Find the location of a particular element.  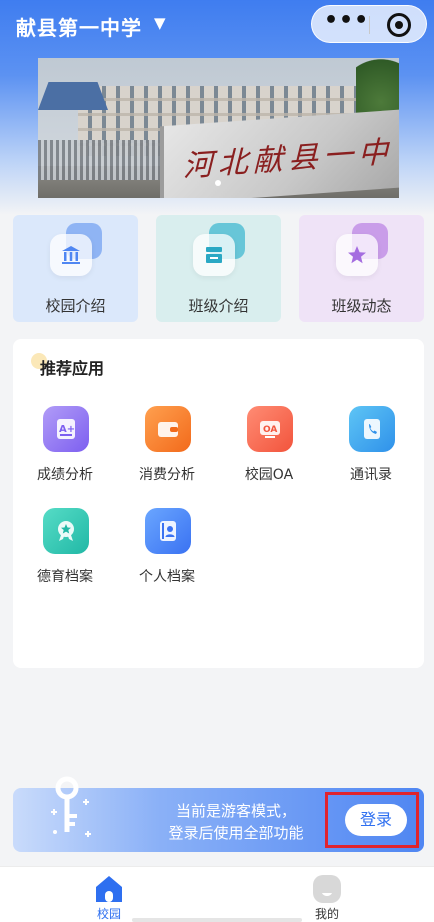

home-icon is located at coordinates (109, 889).